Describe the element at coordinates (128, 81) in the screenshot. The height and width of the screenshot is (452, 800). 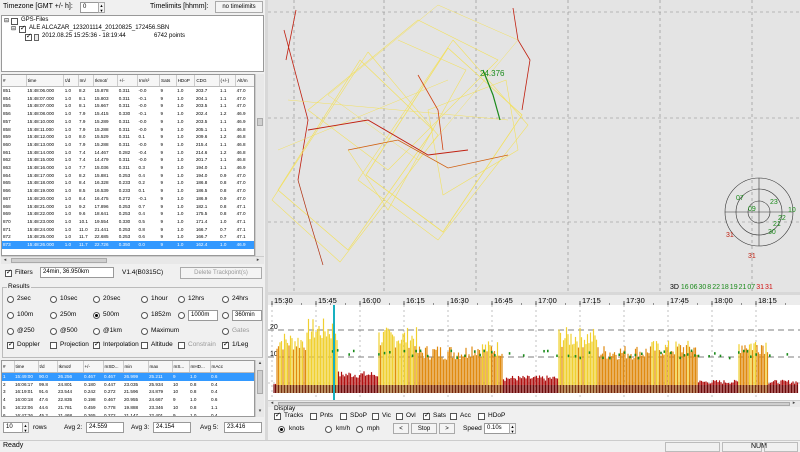
I see `trackpoints-col-header: +/-` at that location.